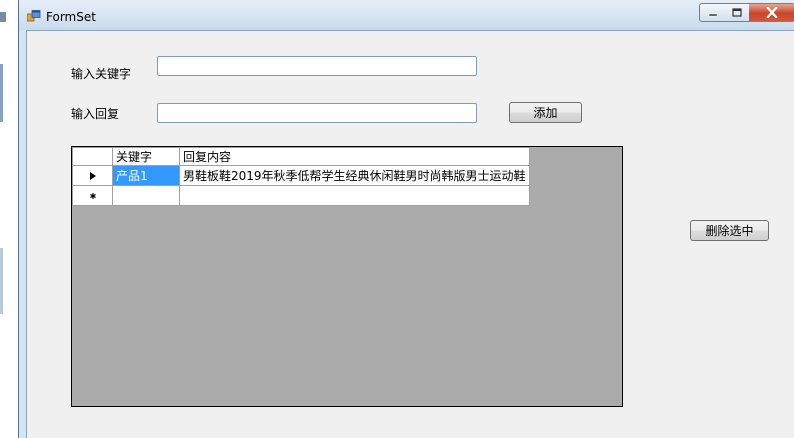 This screenshot has height=438, width=794. Describe the element at coordinates (317, 66) in the screenshot. I see `keyword-input` at that location.